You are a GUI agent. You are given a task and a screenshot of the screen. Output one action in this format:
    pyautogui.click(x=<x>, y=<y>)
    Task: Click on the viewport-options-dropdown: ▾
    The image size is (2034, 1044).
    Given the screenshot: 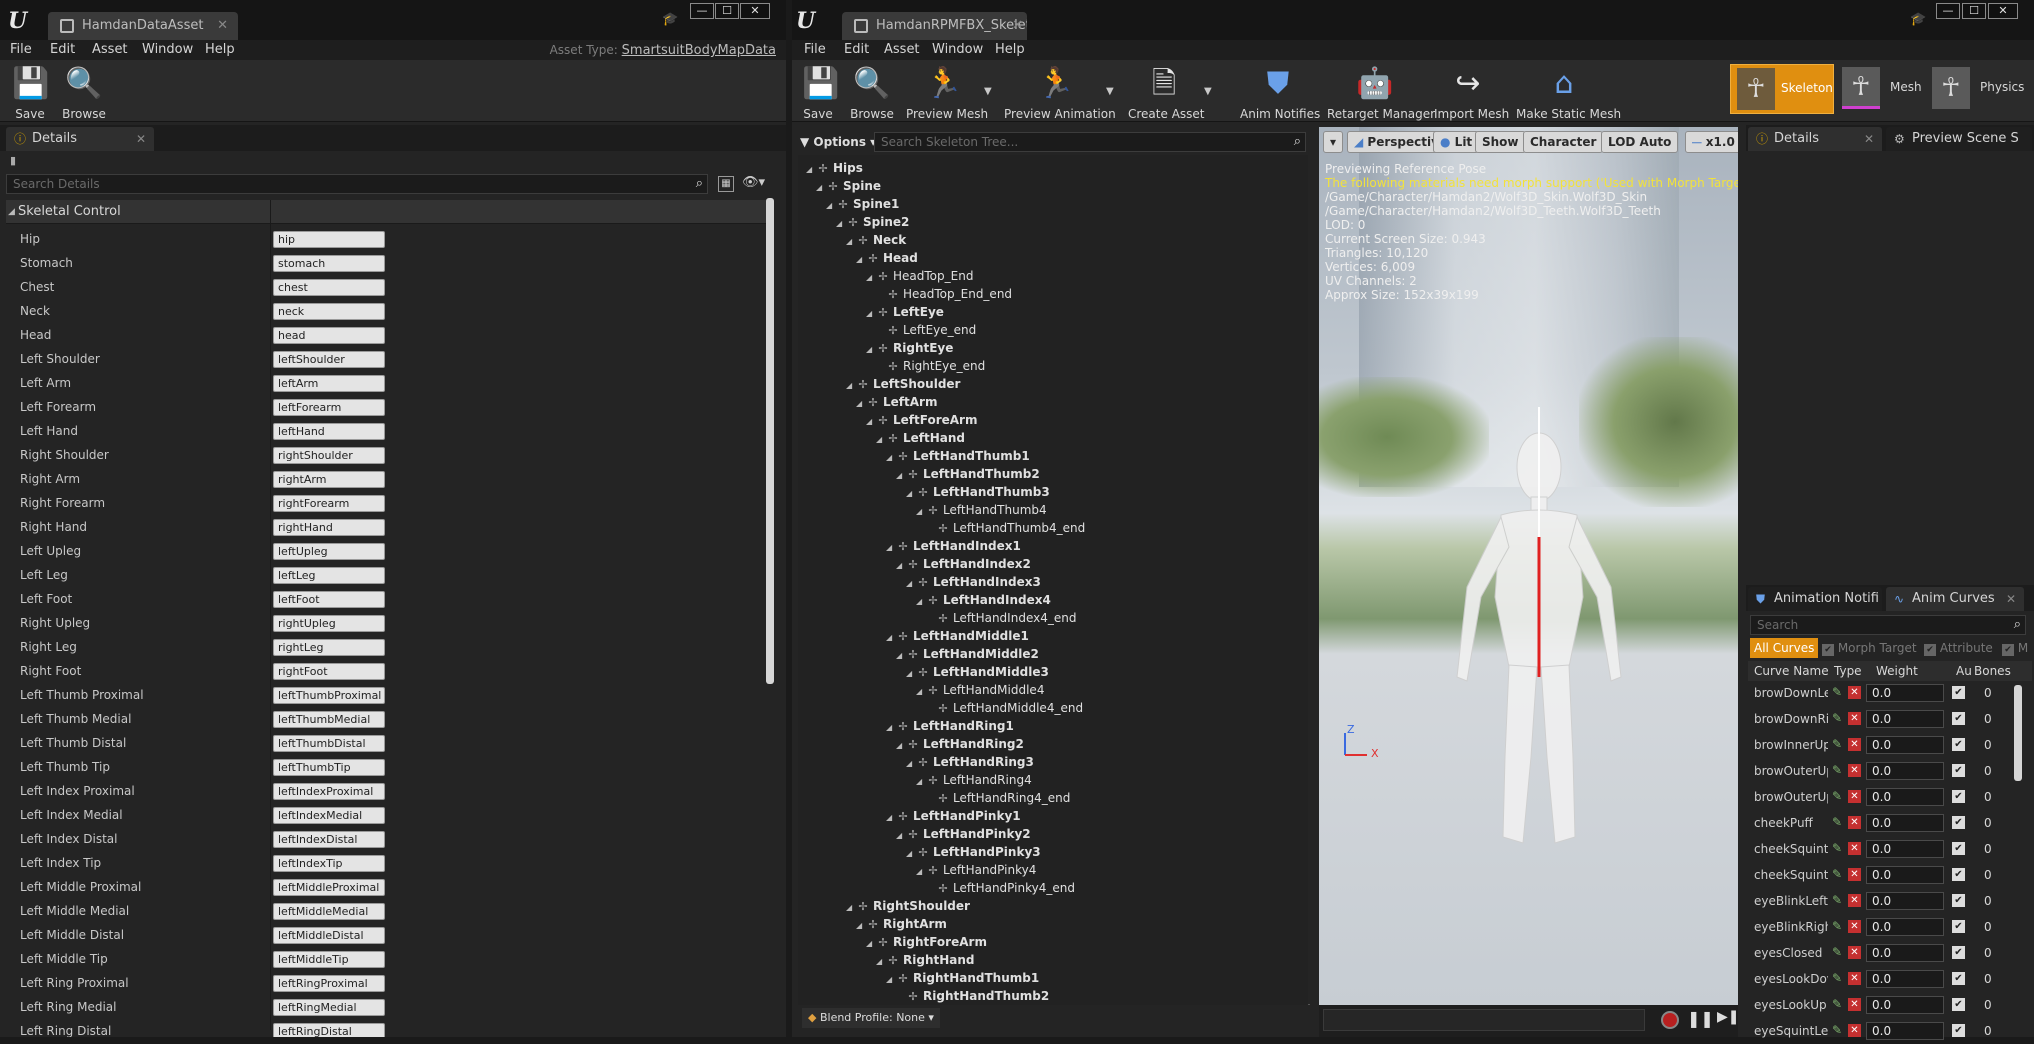 What is the action you would take?
    pyautogui.click(x=1333, y=142)
    